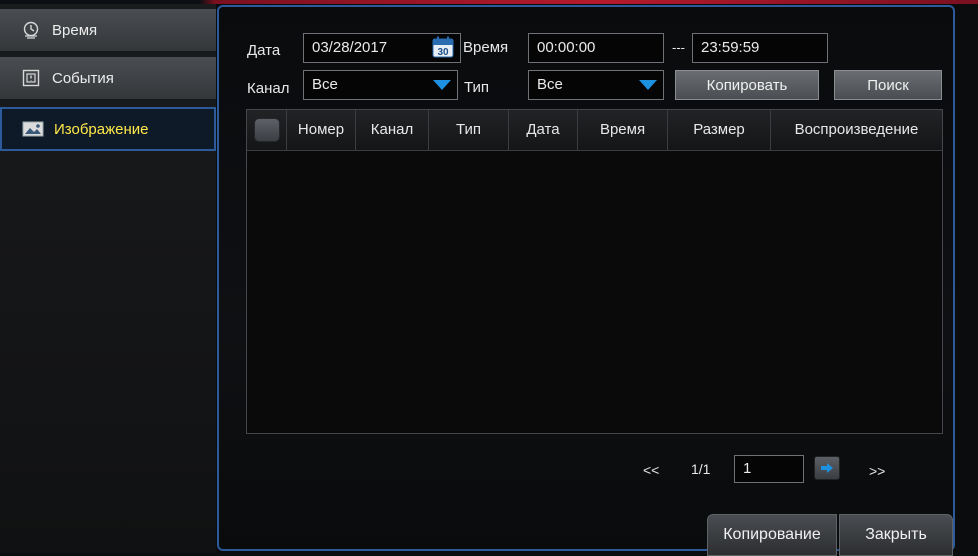 The width and height of the screenshot is (978, 556). I want to click on sidebar-item-image: Изображение, so click(108, 129).